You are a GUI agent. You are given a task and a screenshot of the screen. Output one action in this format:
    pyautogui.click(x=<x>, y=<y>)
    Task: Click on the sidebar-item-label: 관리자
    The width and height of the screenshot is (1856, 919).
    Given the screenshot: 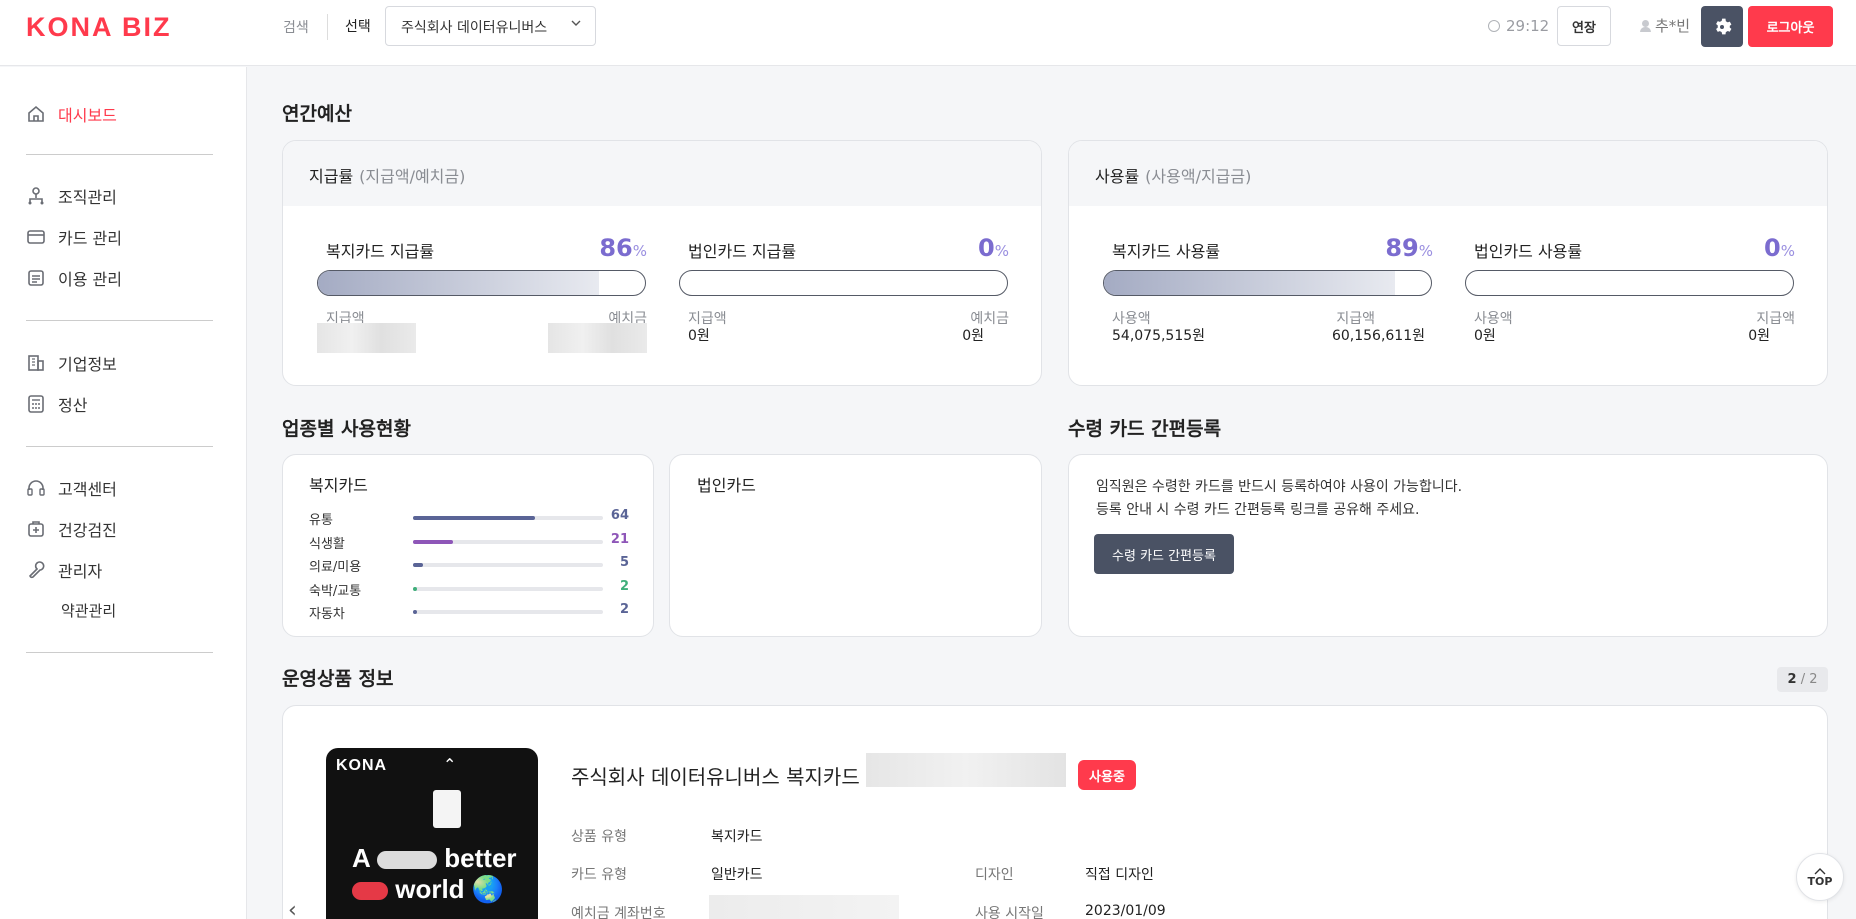 What is the action you would take?
    pyautogui.click(x=80, y=571)
    